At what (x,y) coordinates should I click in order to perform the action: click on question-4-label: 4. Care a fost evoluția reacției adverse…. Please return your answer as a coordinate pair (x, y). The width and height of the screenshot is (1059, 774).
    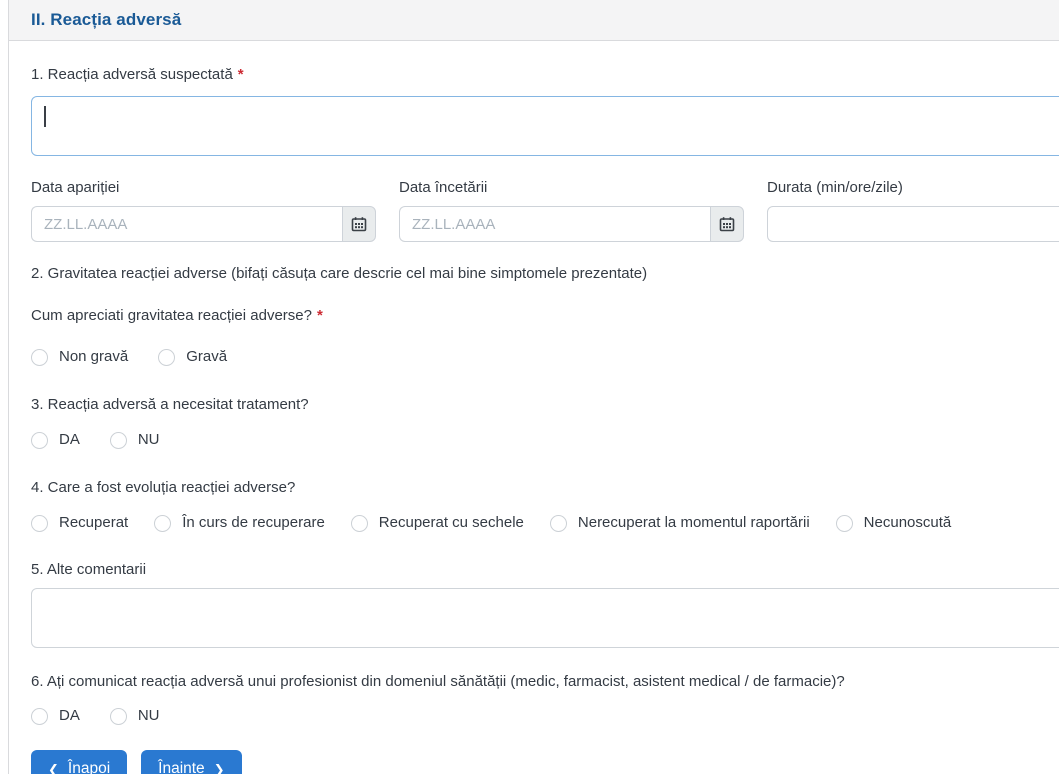
    Looking at the image, I should click on (163, 487).